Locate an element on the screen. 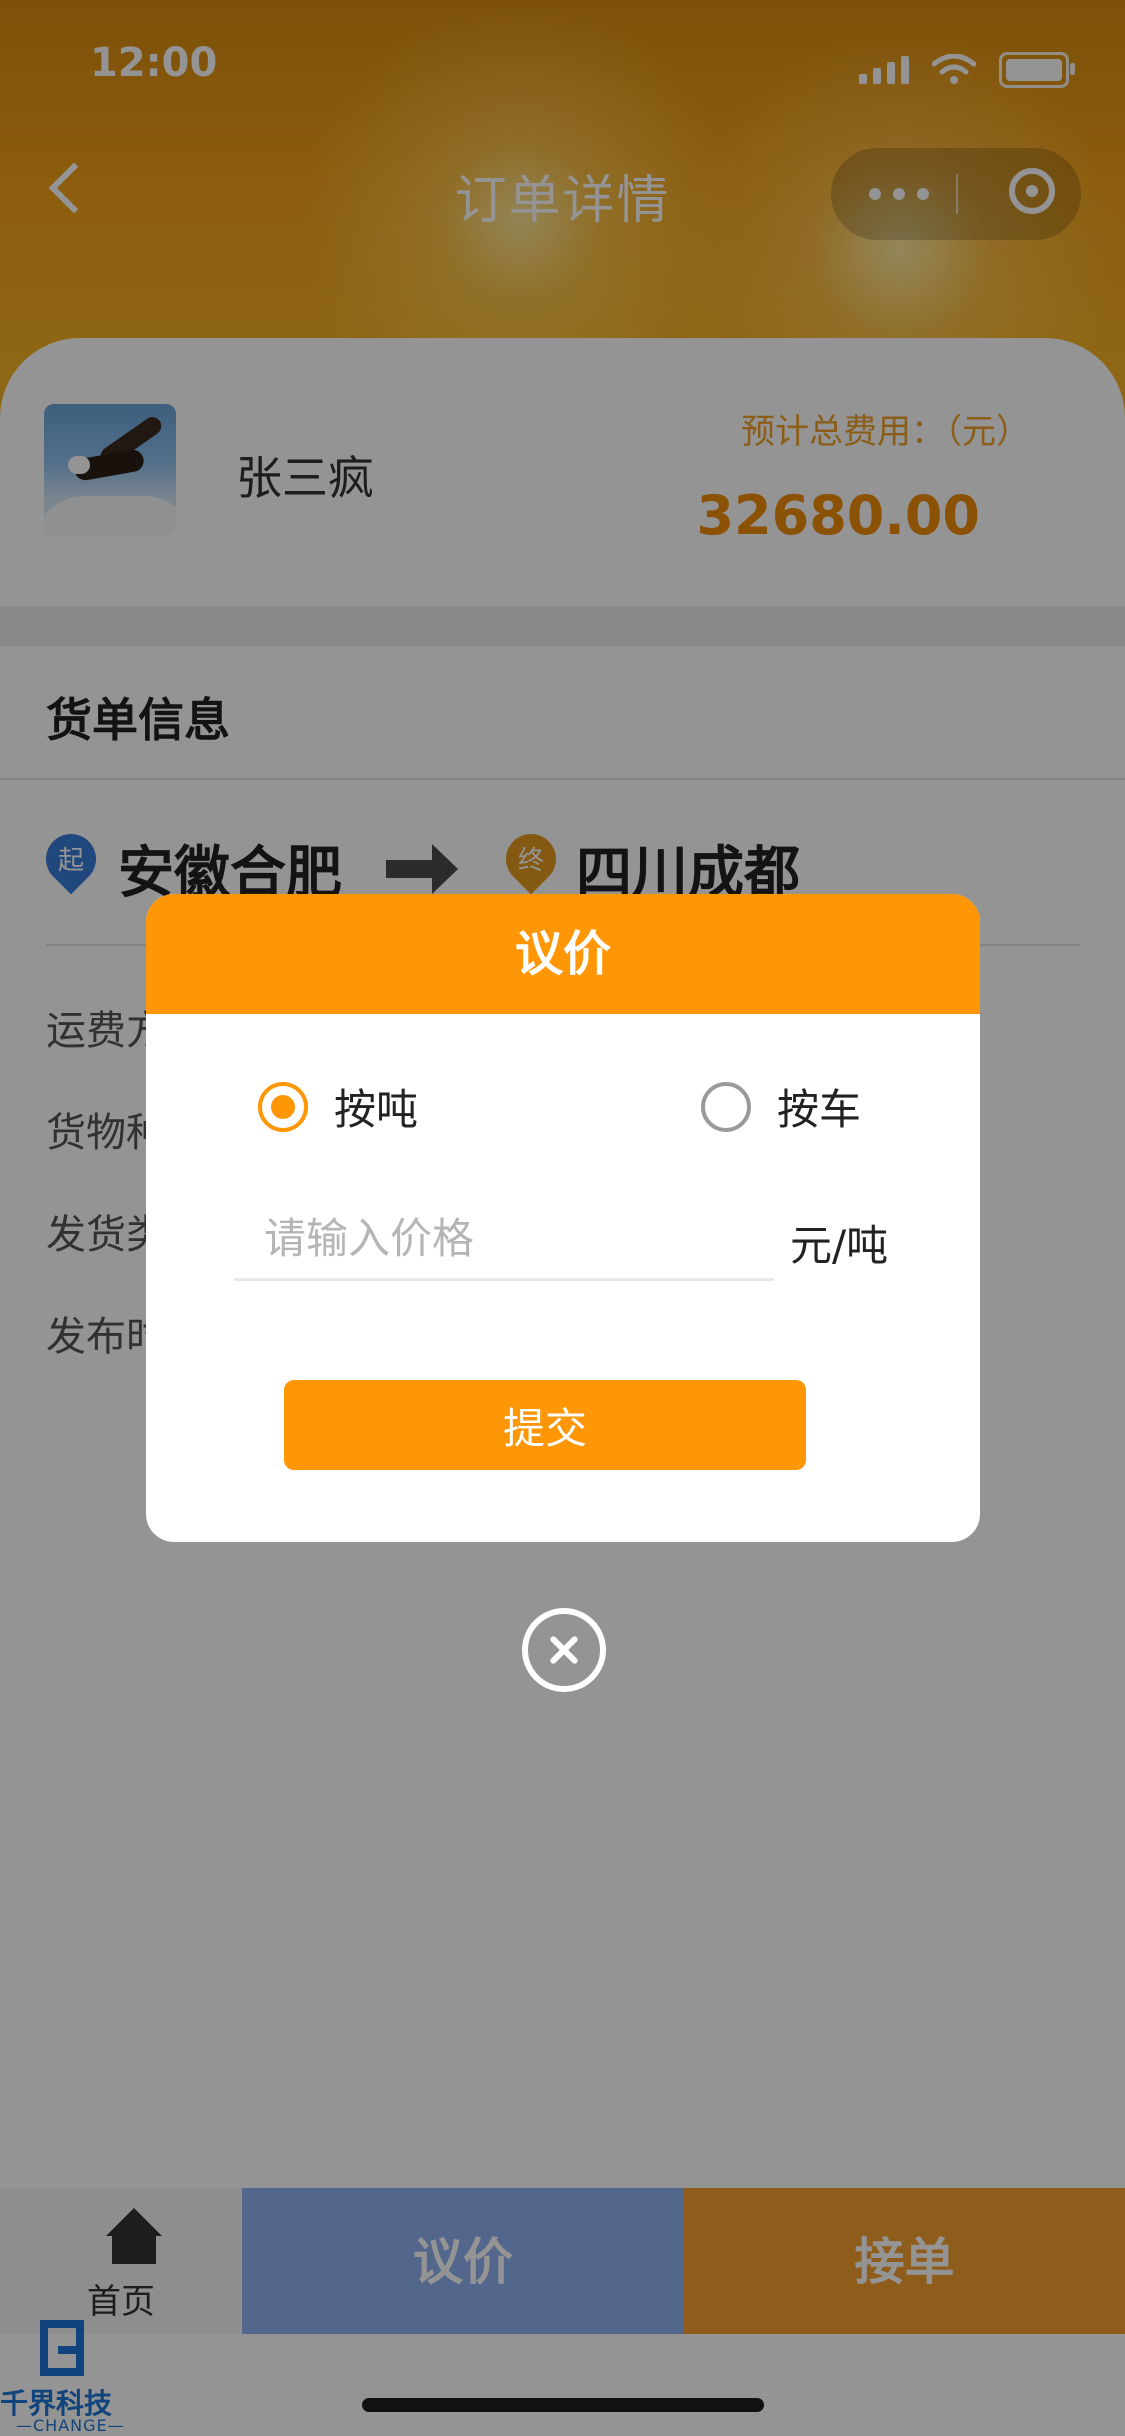  radio-unchecked-icon is located at coordinates (726, 1106).